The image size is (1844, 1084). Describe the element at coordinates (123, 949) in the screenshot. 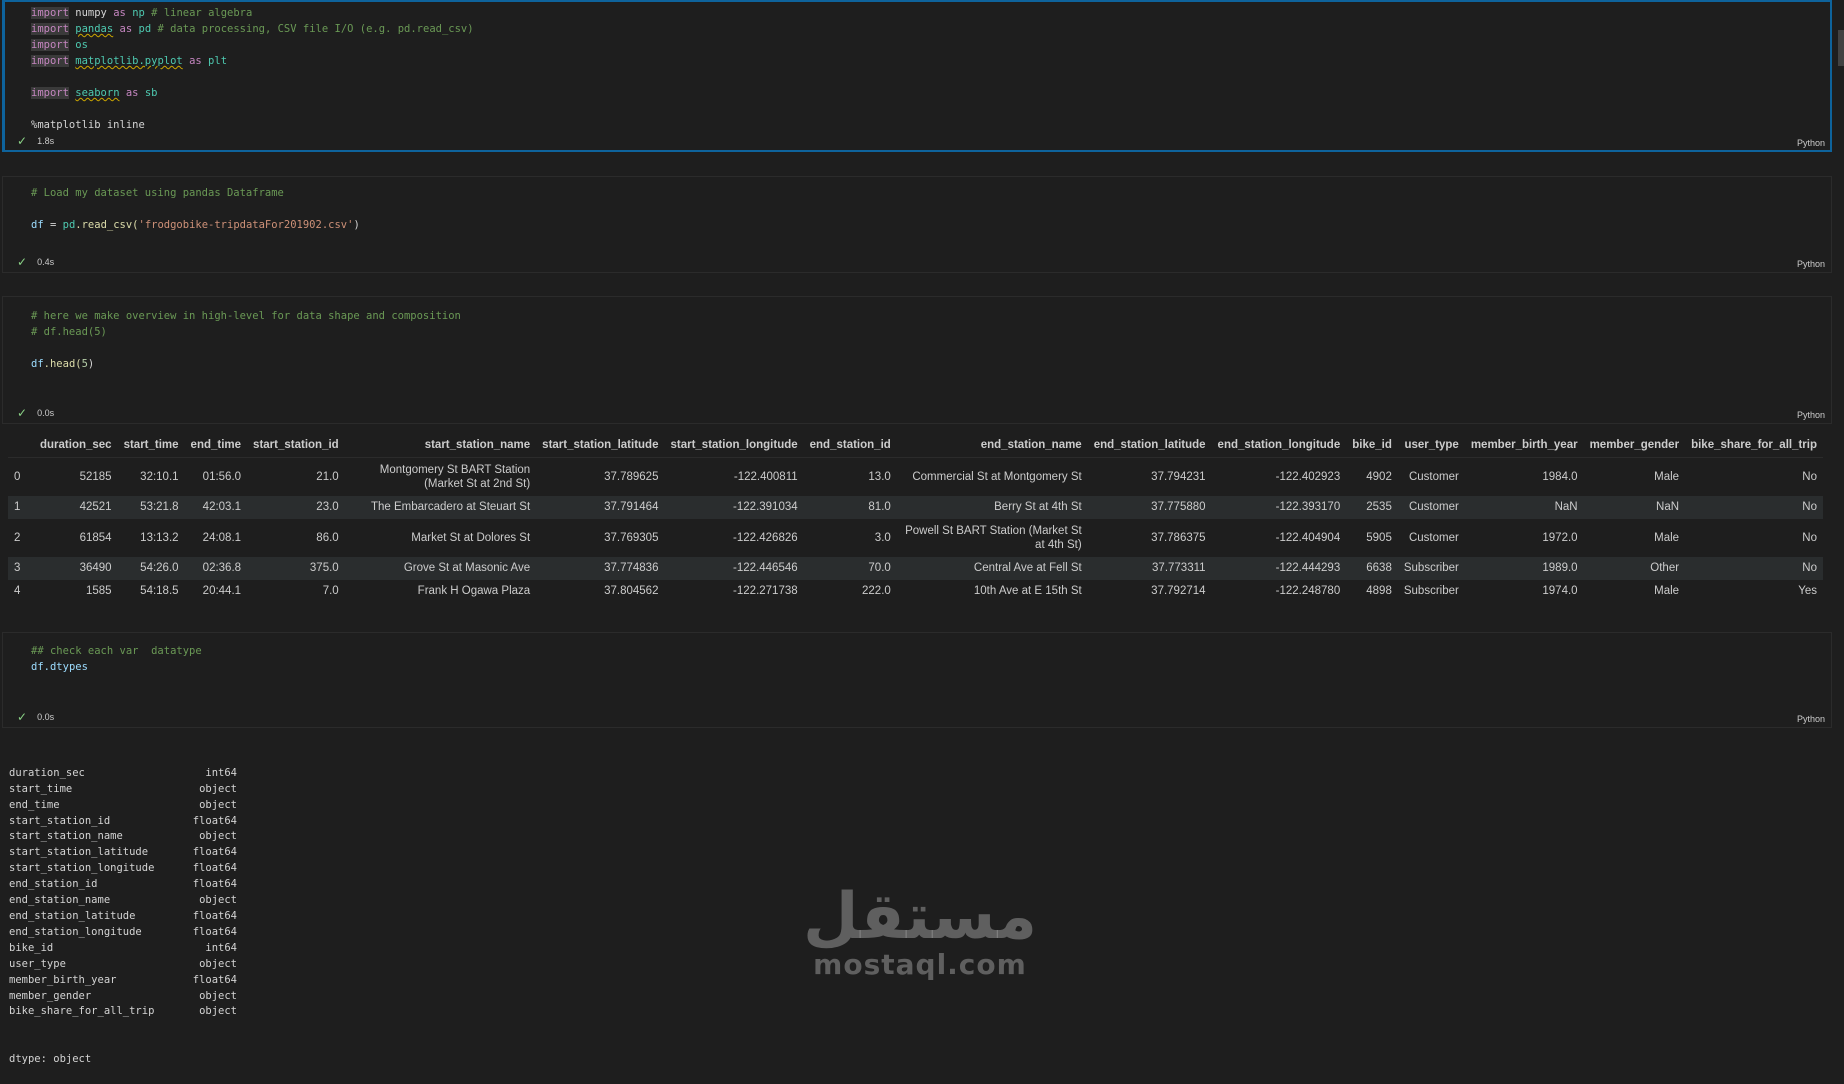

I see `dtype-row: bike_id int64` at that location.